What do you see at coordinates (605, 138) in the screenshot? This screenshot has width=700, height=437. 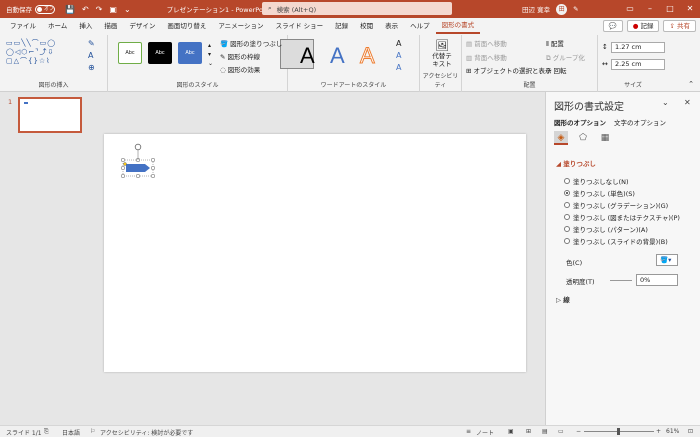 I see `size-properties-icon: ▦` at bounding box center [605, 138].